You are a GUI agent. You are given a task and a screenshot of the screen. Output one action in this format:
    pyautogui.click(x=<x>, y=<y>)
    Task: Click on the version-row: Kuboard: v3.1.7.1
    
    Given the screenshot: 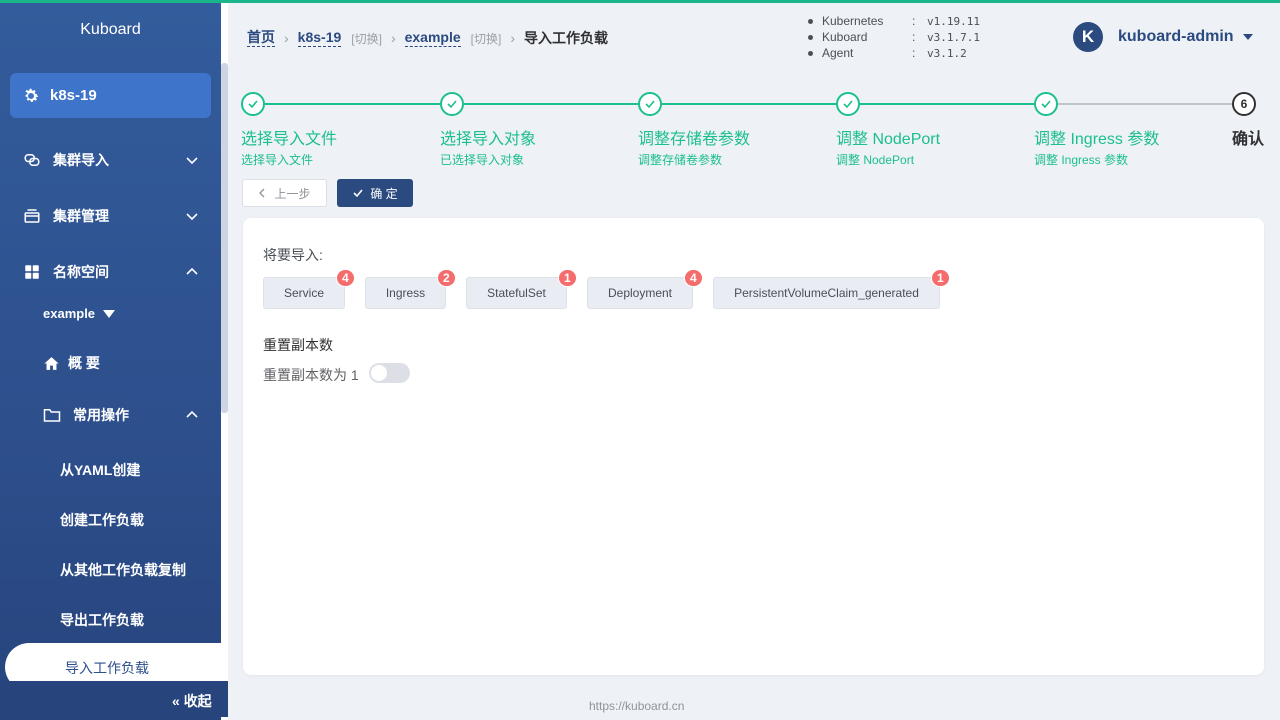 What is the action you would take?
    pyautogui.click(x=894, y=37)
    